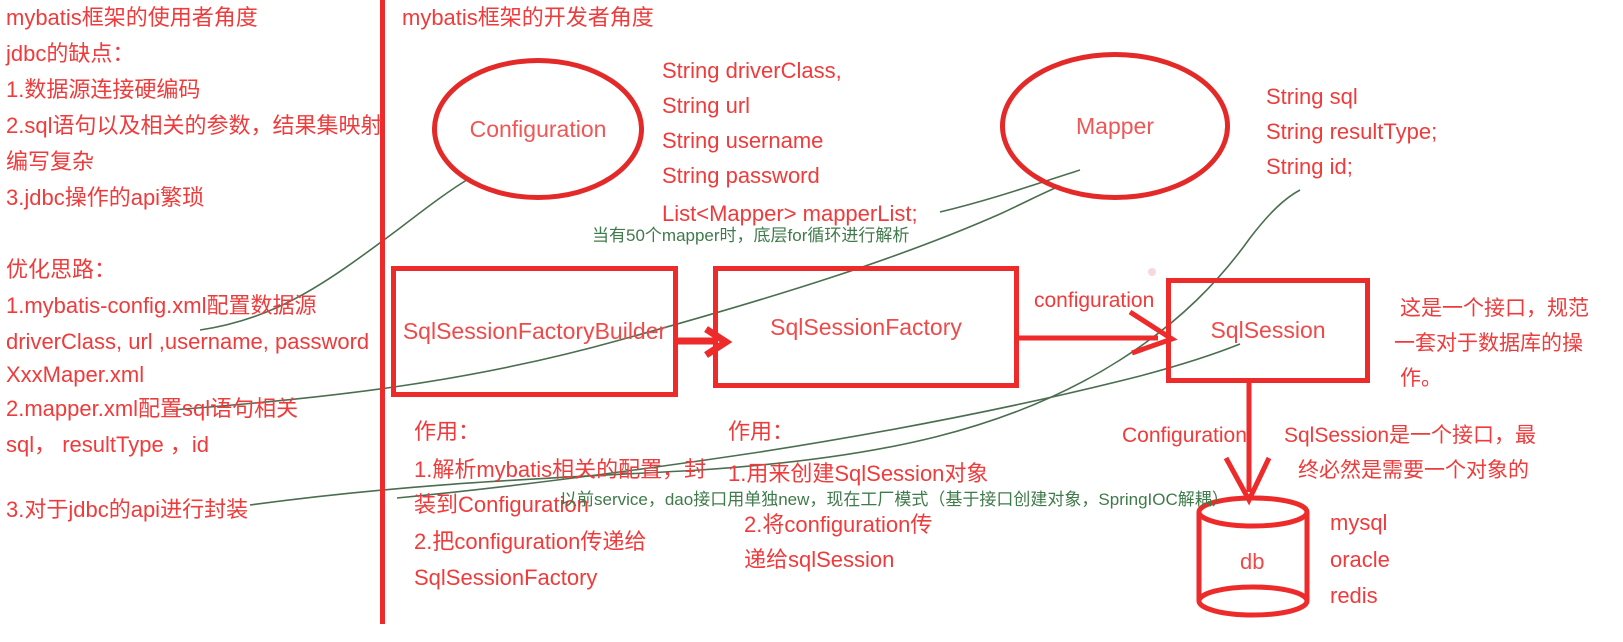 This screenshot has width=1623, height=642. What do you see at coordinates (152, 408) in the screenshot?
I see `left-optimize-line-4: 2.mapper.xml配置sql语句相关` at bounding box center [152, 408].